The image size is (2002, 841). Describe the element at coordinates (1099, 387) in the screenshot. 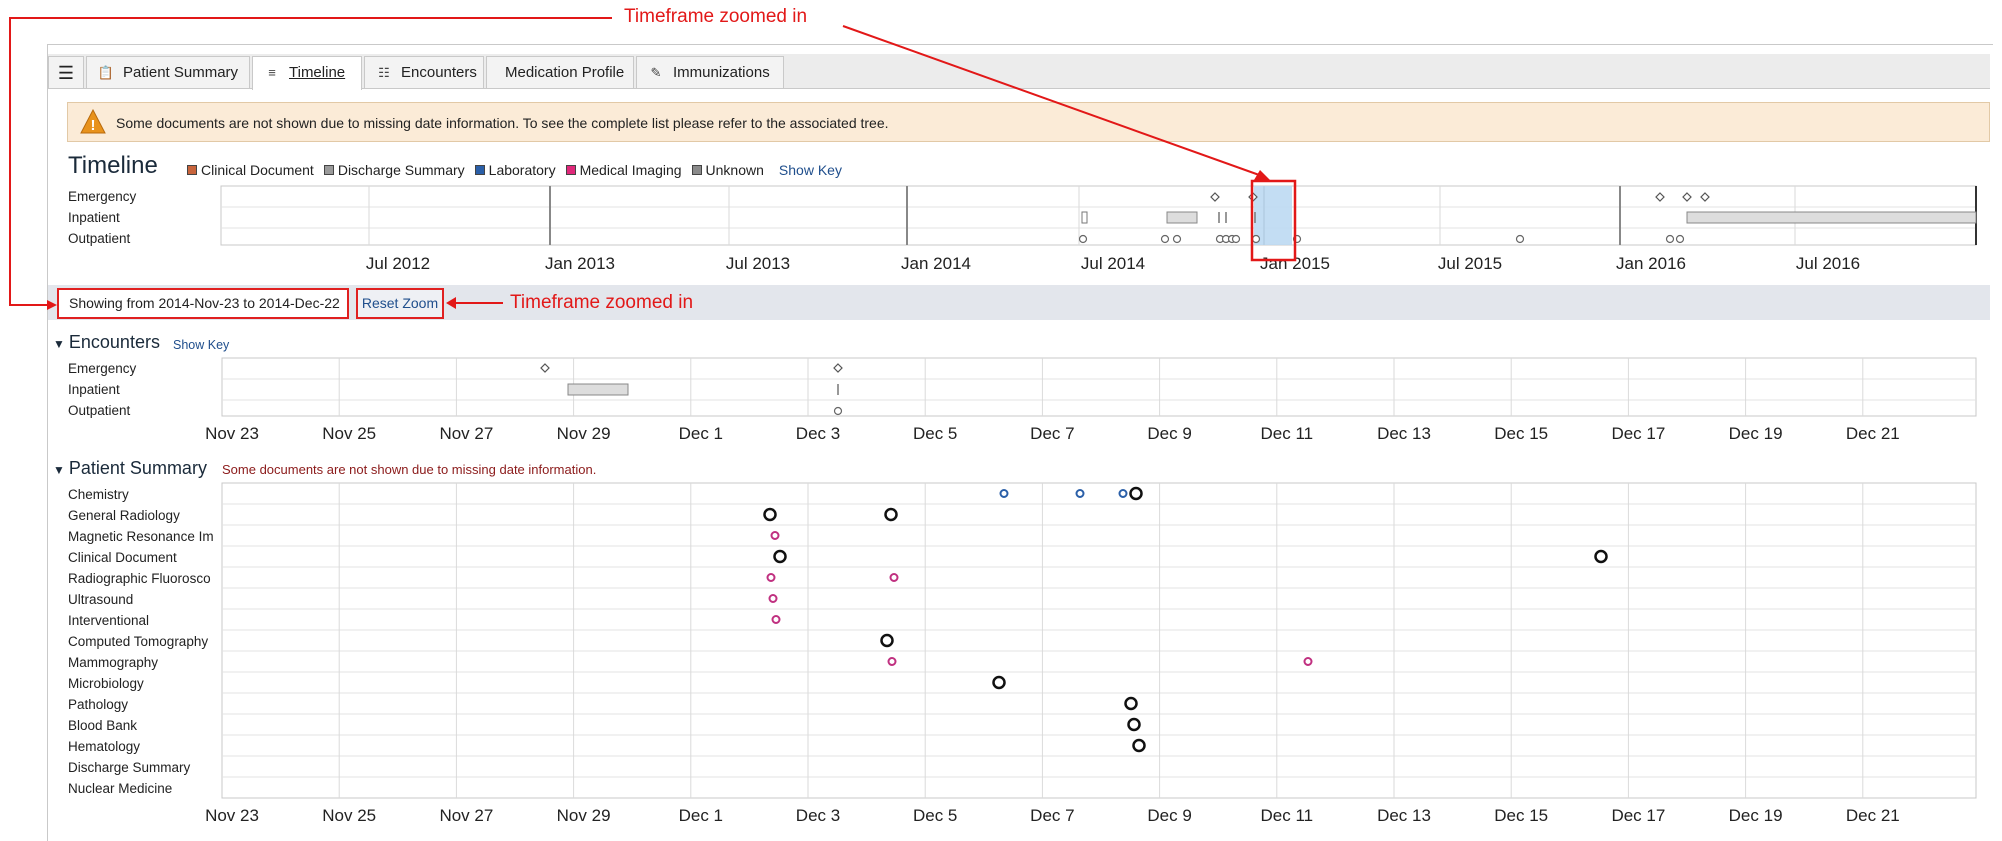

I see `encounters-frame` at that location.